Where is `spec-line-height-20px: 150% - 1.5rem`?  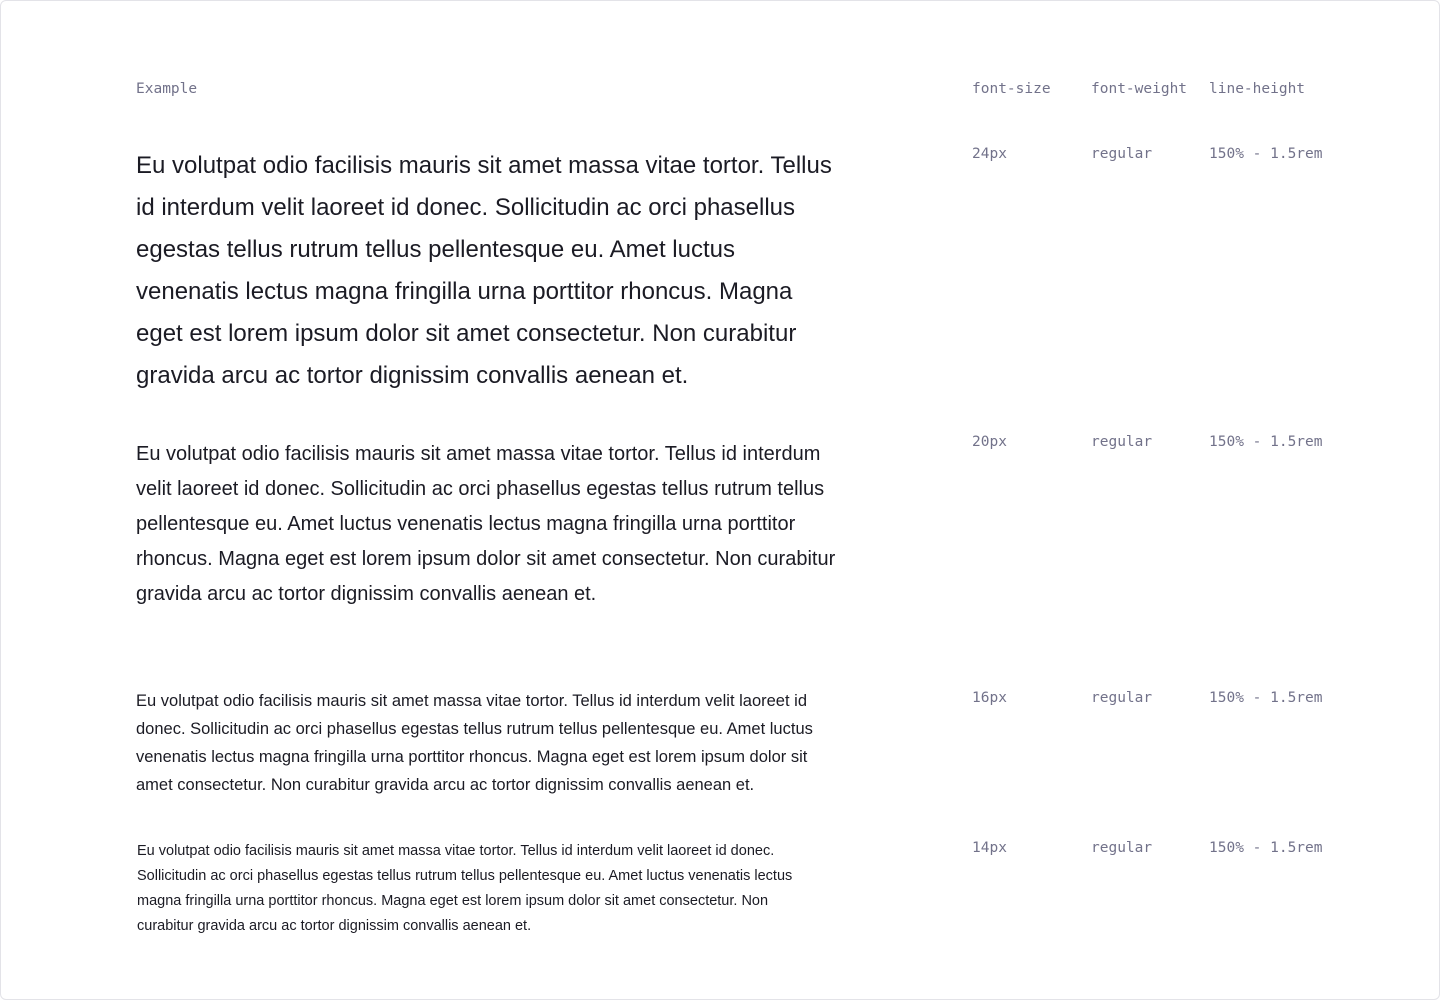
spec-line-height-20px: 150% - 1.5rem is located at coordinates (1266, 442).